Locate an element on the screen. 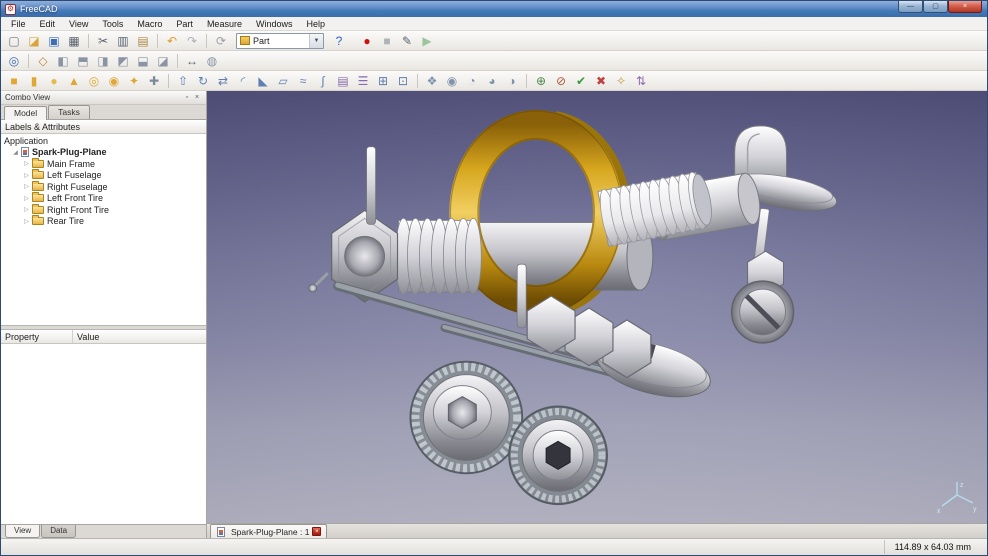  document-tab-label: Spark-Plug-Plane : 1 is located at coordinates (270, 531).